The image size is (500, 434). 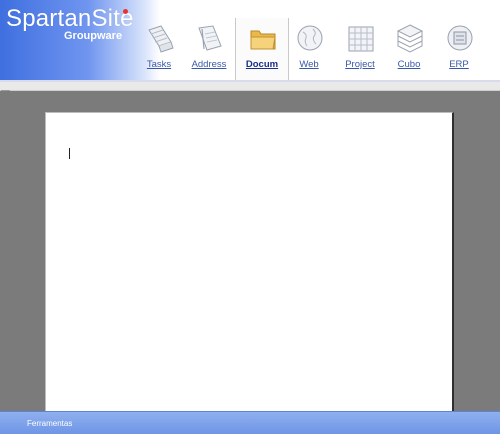 I want to click on nav-item-docum: Docum, so click(x=262, y=49).